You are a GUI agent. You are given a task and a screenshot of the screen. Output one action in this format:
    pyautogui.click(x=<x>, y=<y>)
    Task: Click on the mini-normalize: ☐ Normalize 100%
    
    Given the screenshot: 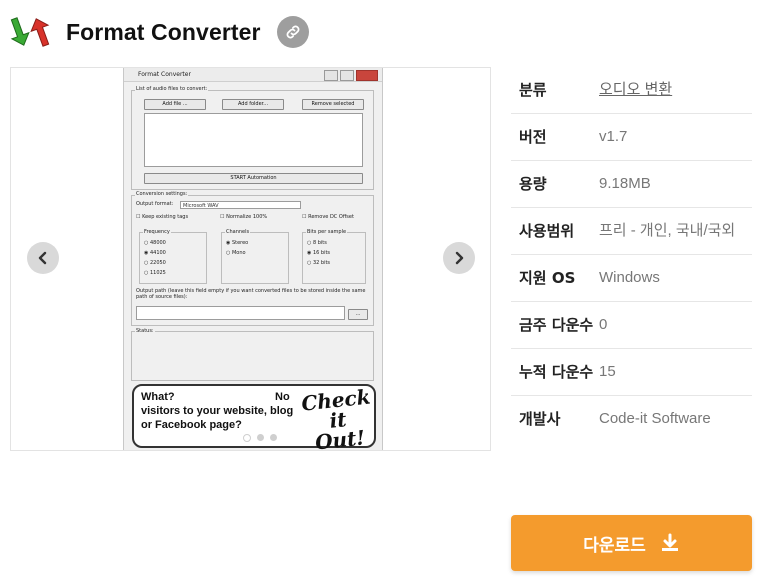 What is the action you would take?
    pyautogui.click(x=244, y=217)
    